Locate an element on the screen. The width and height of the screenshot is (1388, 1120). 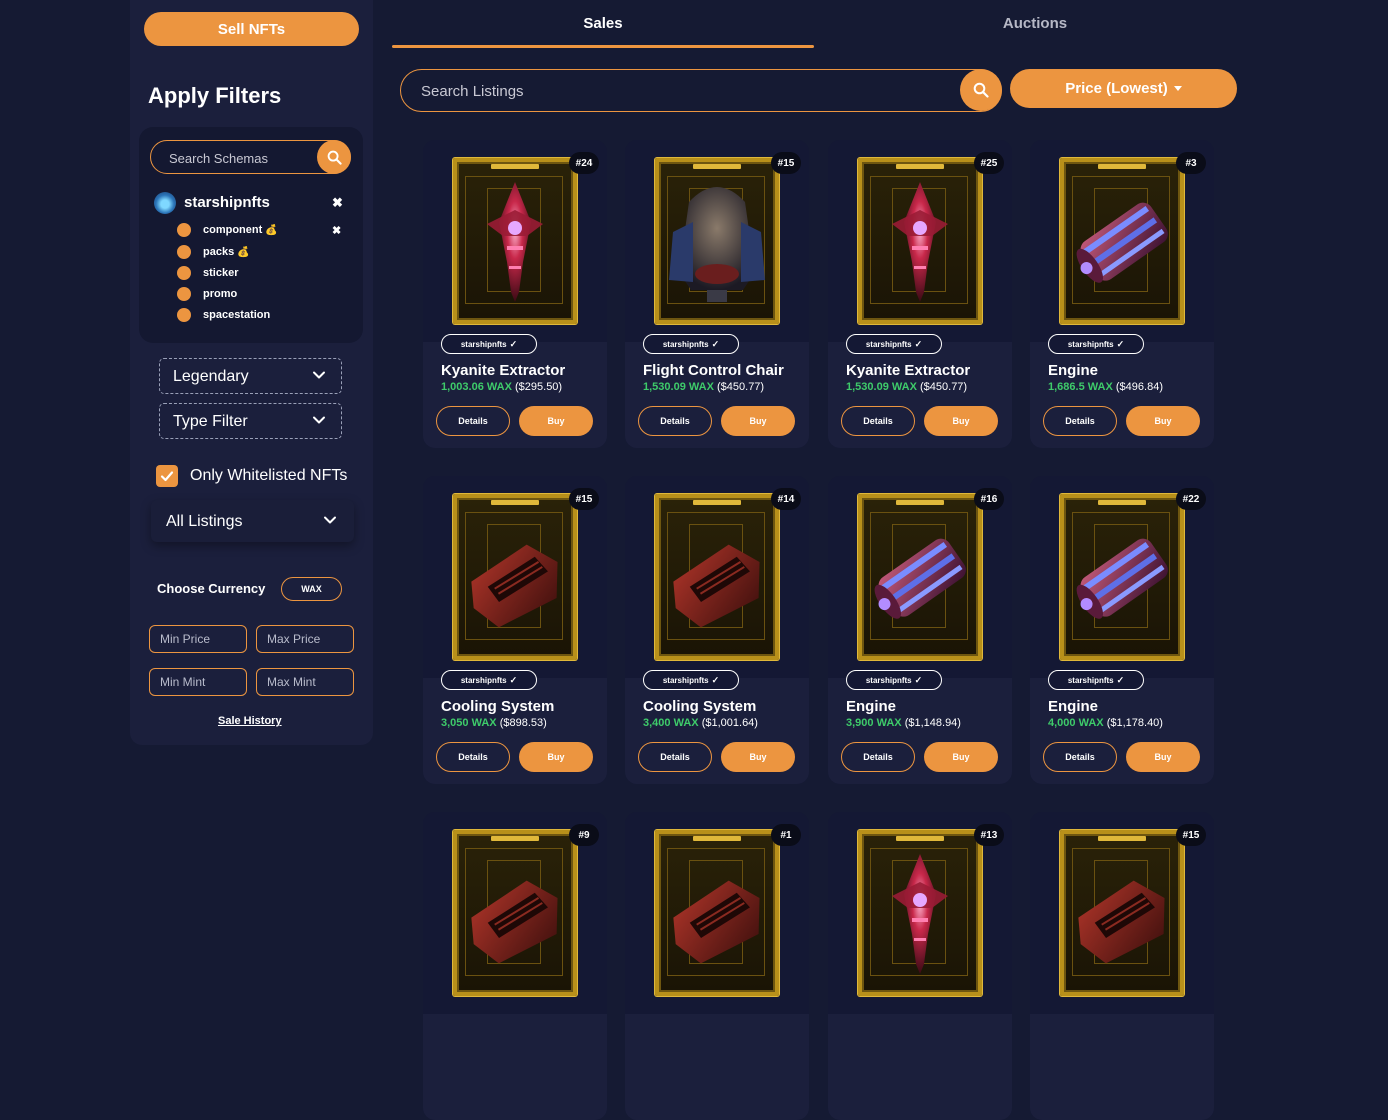
min-price-input: Min Price is located at coordinates (198, 639).